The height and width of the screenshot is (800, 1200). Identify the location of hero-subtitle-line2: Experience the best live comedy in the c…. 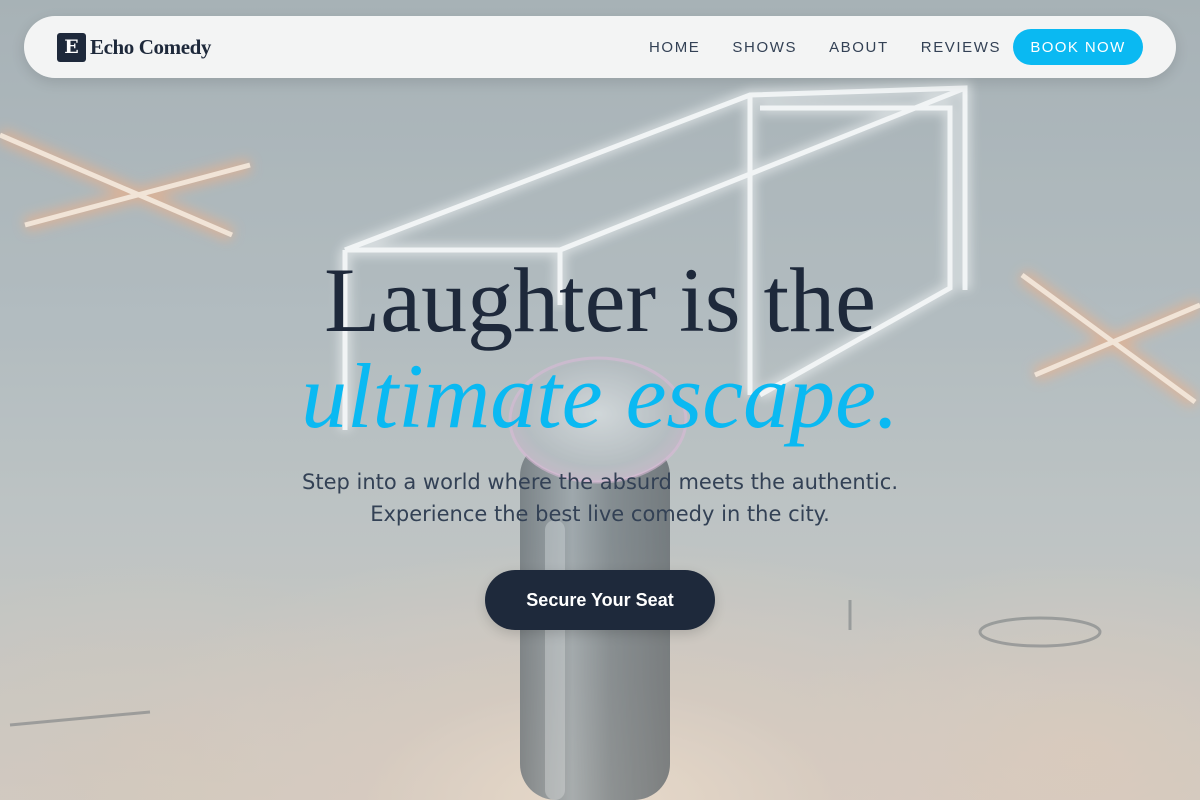
(600, 514).